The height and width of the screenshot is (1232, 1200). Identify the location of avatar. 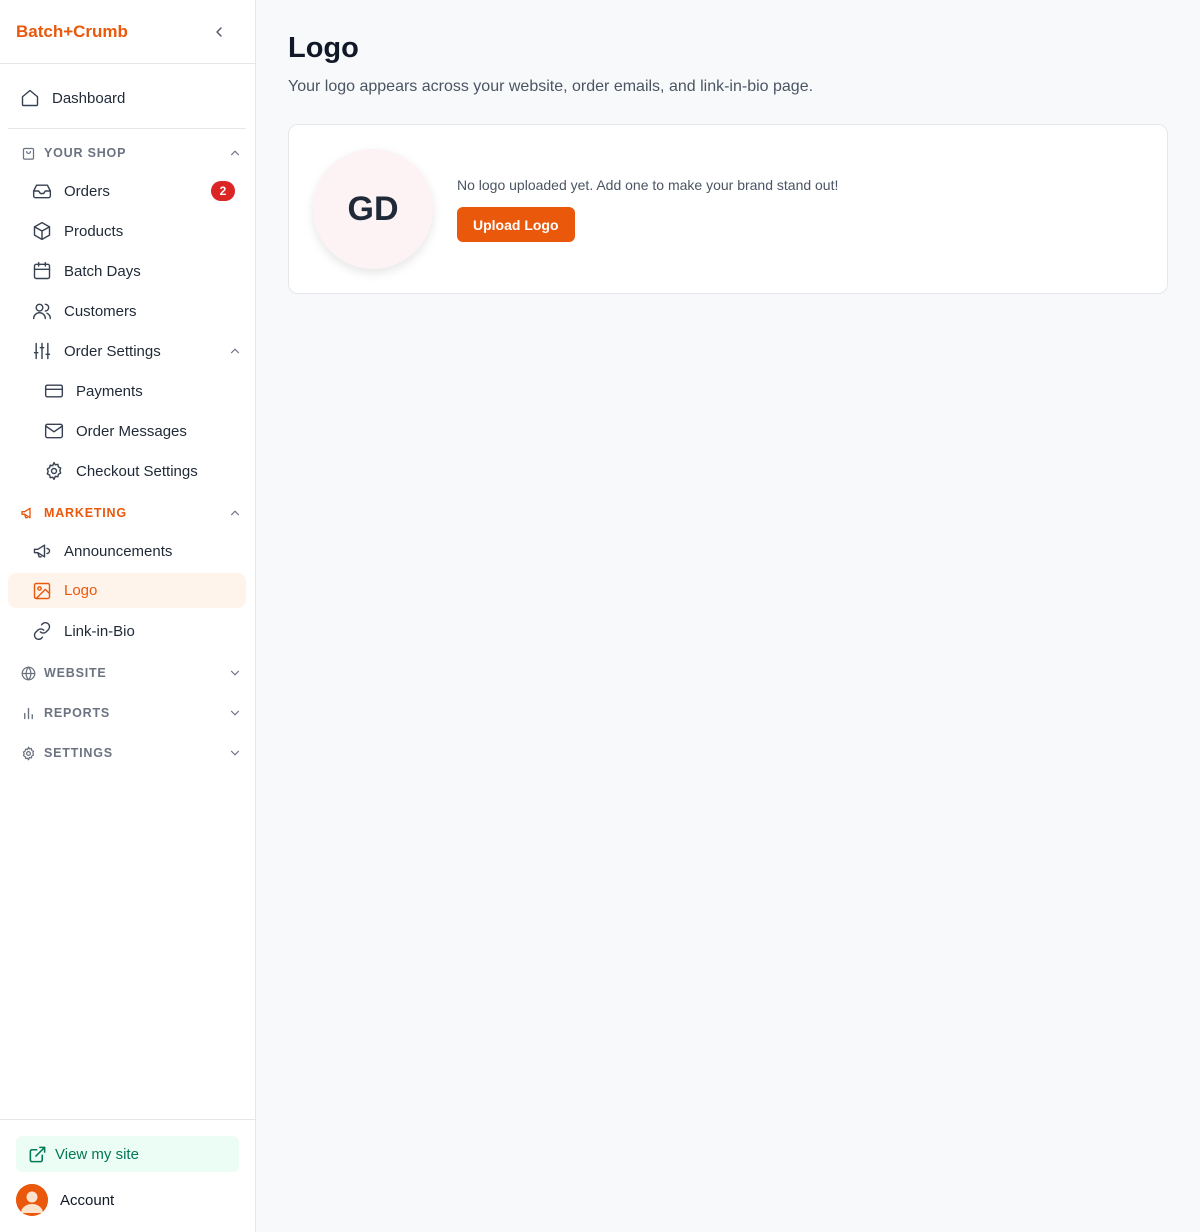
(32, 1200).